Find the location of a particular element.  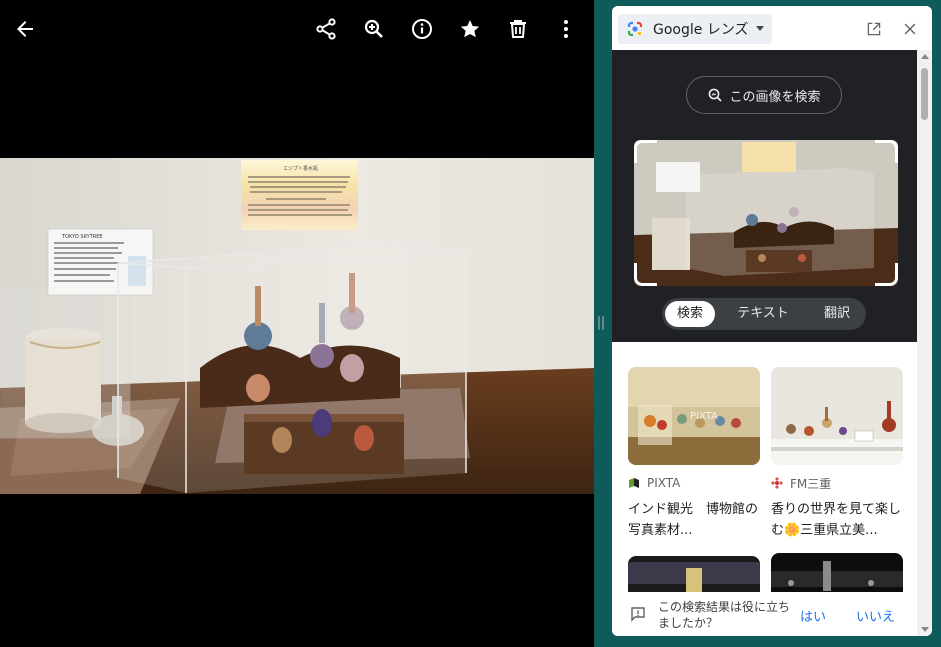

share-icon is located at coordinates (326, 29).